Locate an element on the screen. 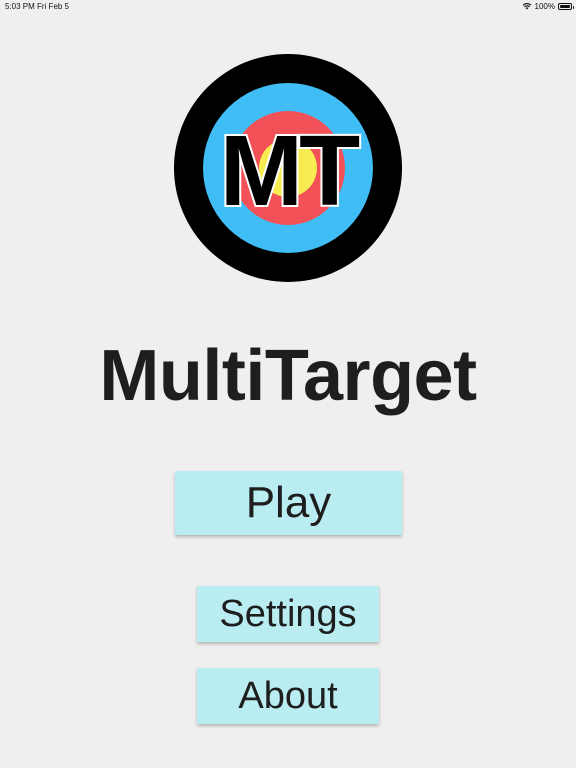  status-bar: 5:03 PM Fri Feb 5 100% is located at coordinates (288, 7).